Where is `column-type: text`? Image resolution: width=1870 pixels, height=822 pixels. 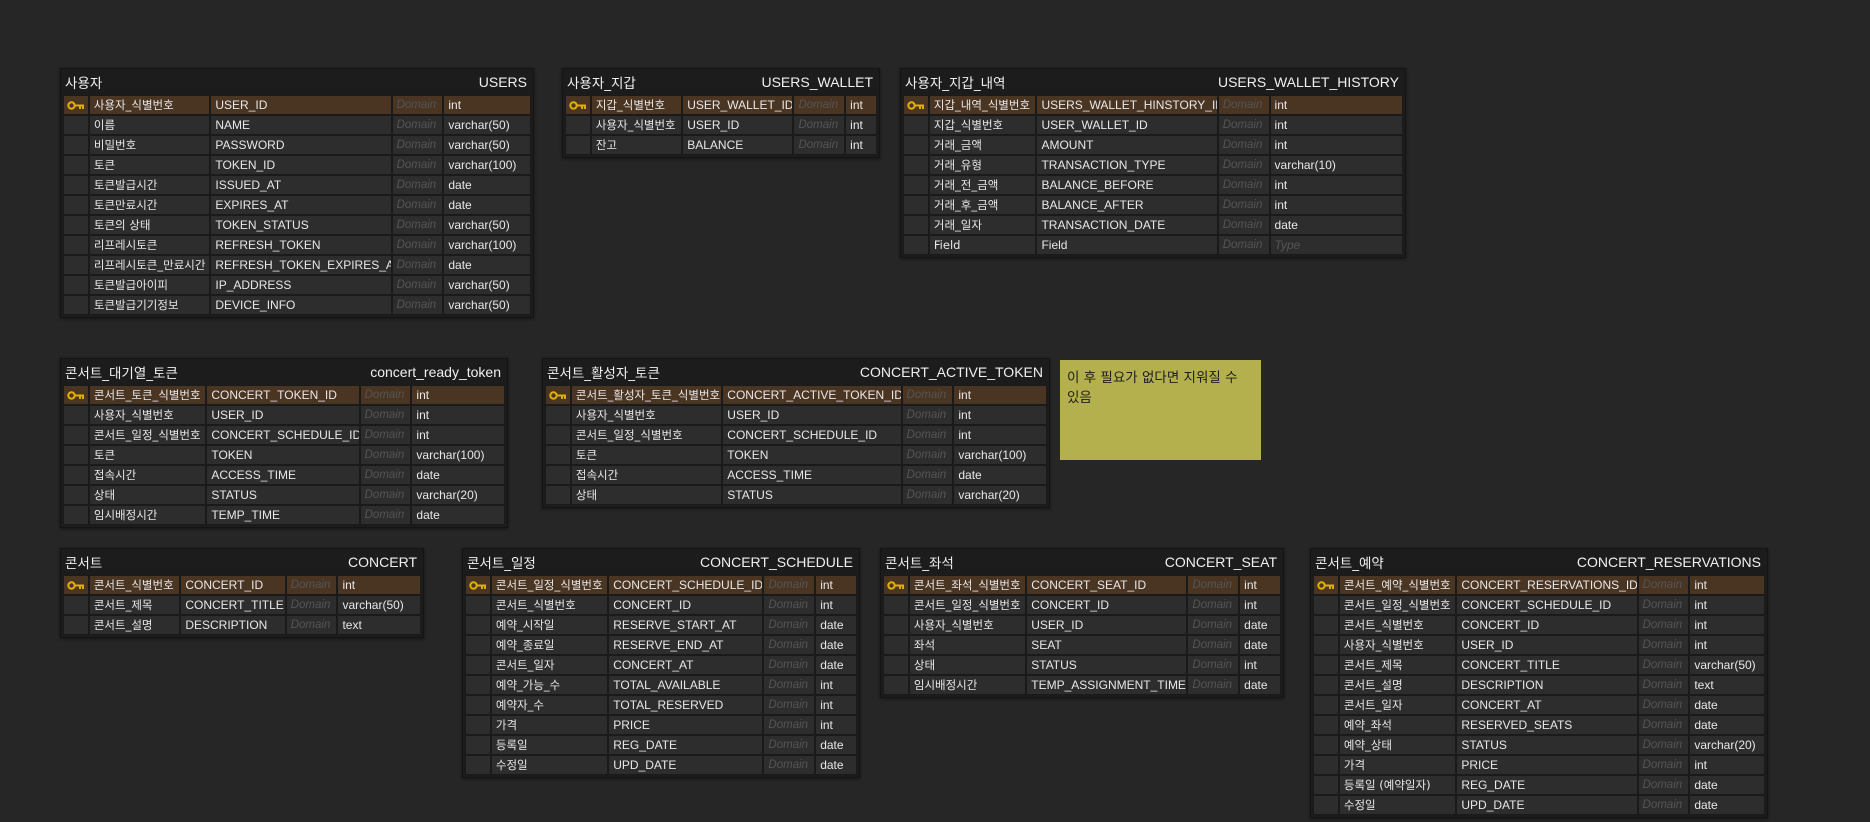 column-type: text is located at coordinates (1727, 685).